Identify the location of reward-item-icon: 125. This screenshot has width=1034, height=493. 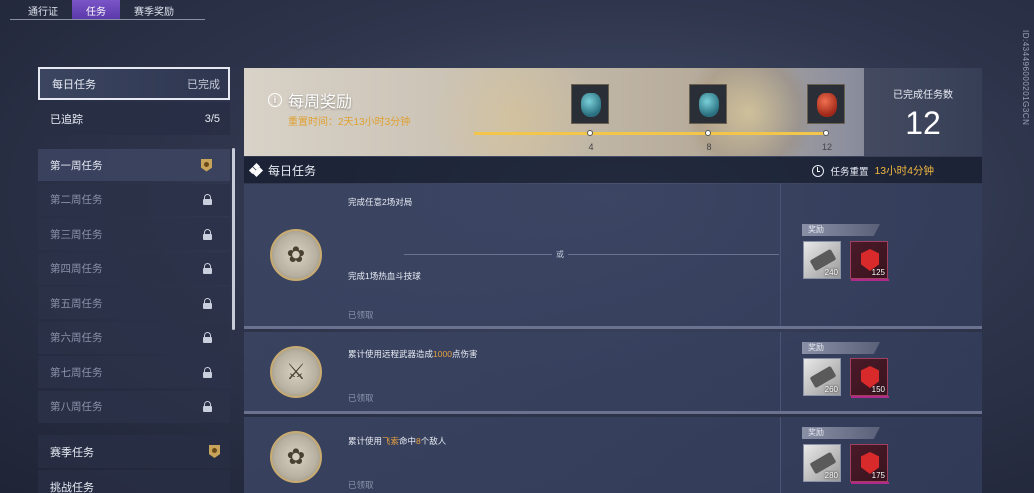
(869, 261).